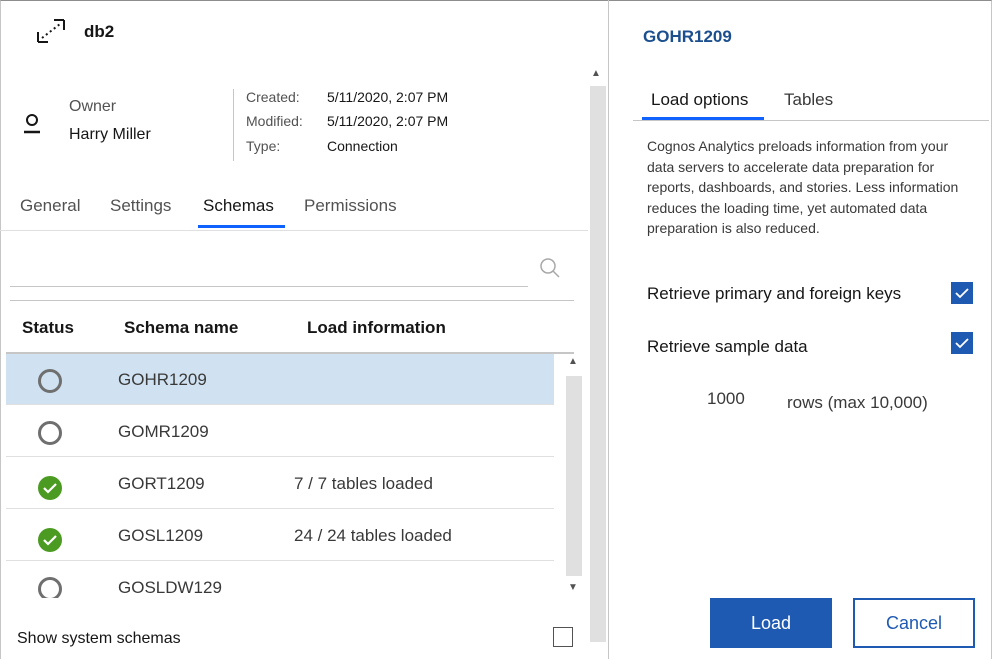 This screenshot has width=992, height=659. I want to click on connection-name: db2, so click(99, 31).